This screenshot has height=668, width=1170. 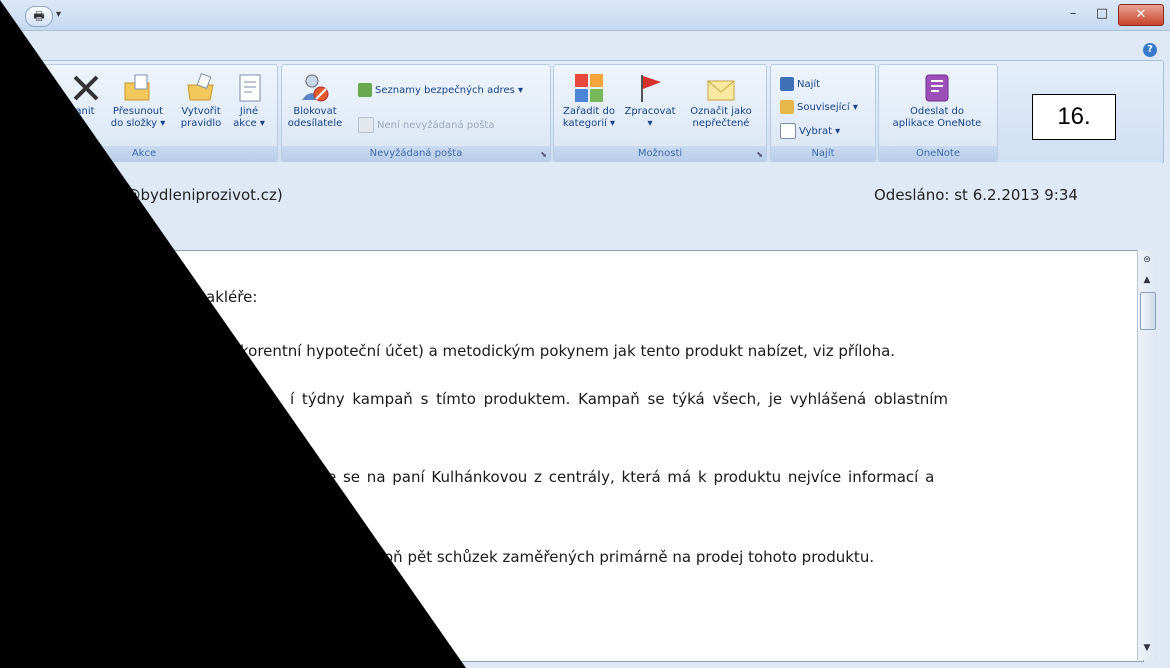 I want to click on safe-lists-label: Seznamy bezpečných adres ▾, so click(x=449, y=90).